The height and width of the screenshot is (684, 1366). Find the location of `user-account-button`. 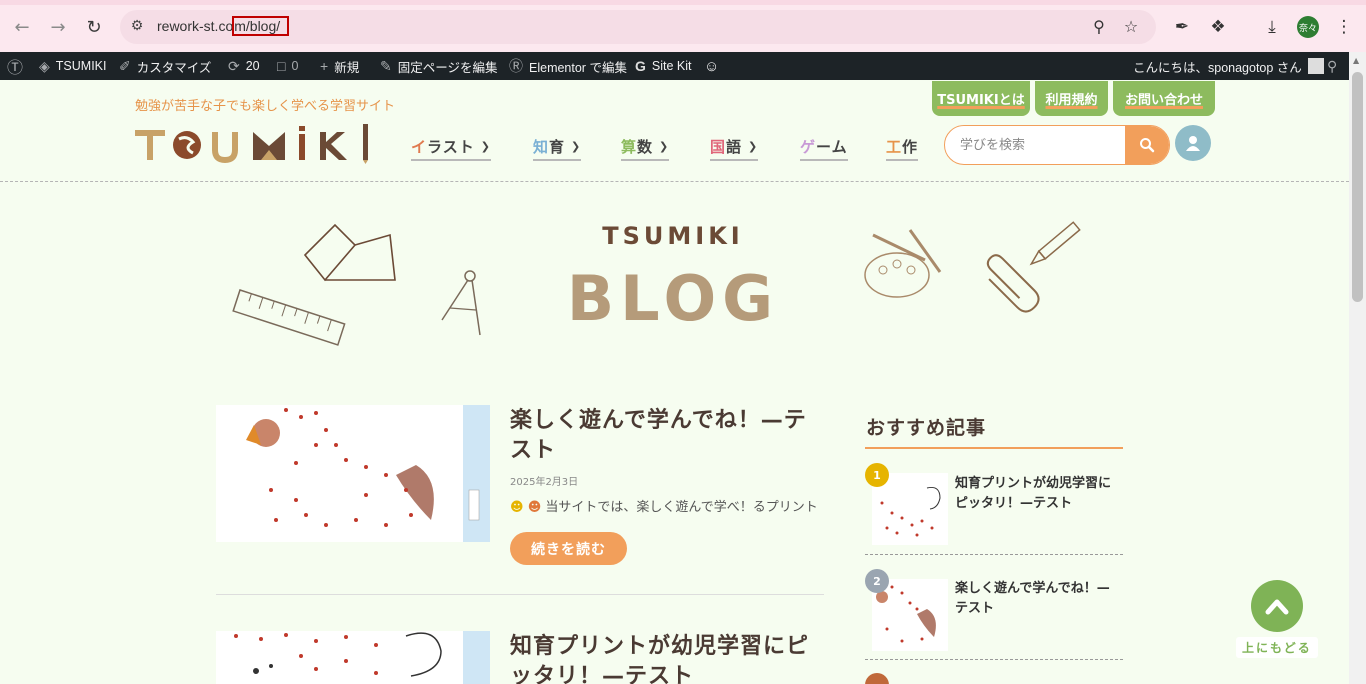

user-account-button is located at coordinates (1193, 143).